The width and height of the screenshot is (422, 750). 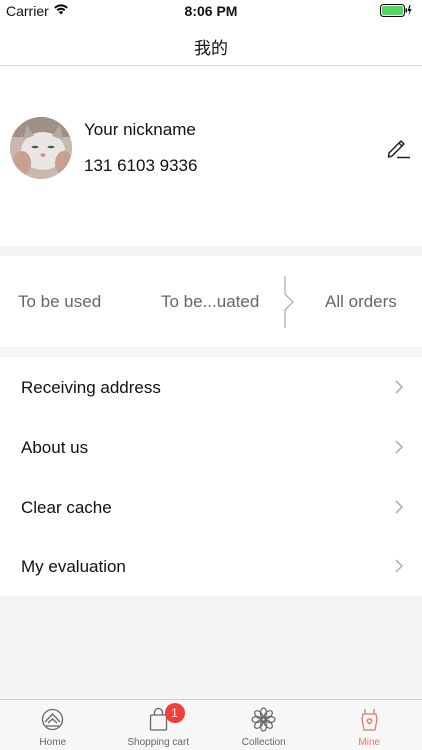 I want to click on tab-to-be-used: To be used, so click(x=59, y=302).